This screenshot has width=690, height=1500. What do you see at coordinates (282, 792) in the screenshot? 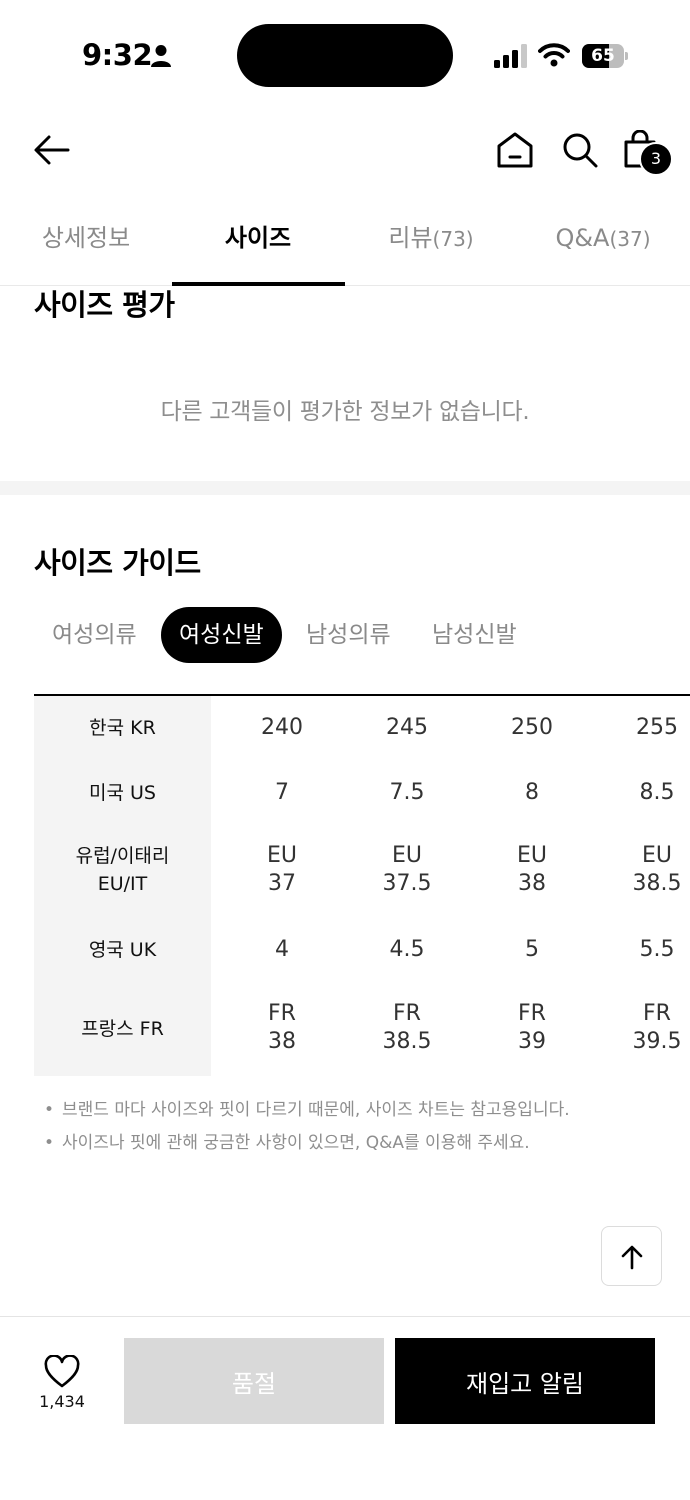
I see `table-cell: 7` at bounding box center [282, 792].